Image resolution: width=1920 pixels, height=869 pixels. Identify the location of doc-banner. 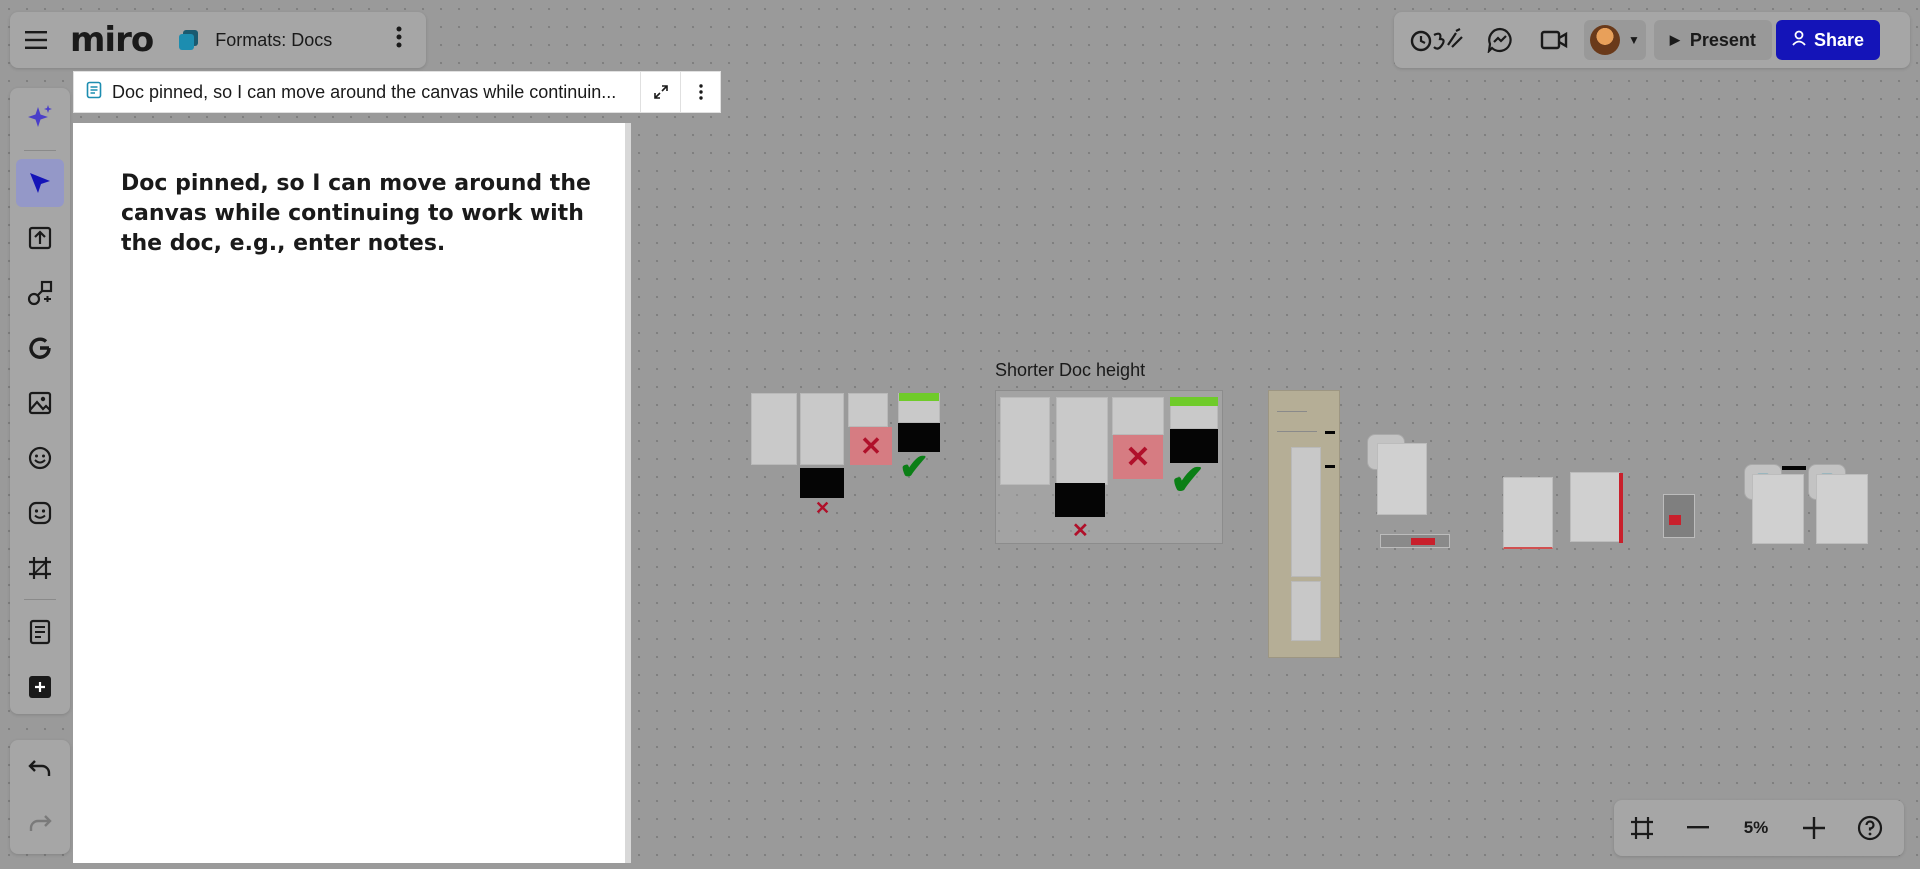
(1415, 541).